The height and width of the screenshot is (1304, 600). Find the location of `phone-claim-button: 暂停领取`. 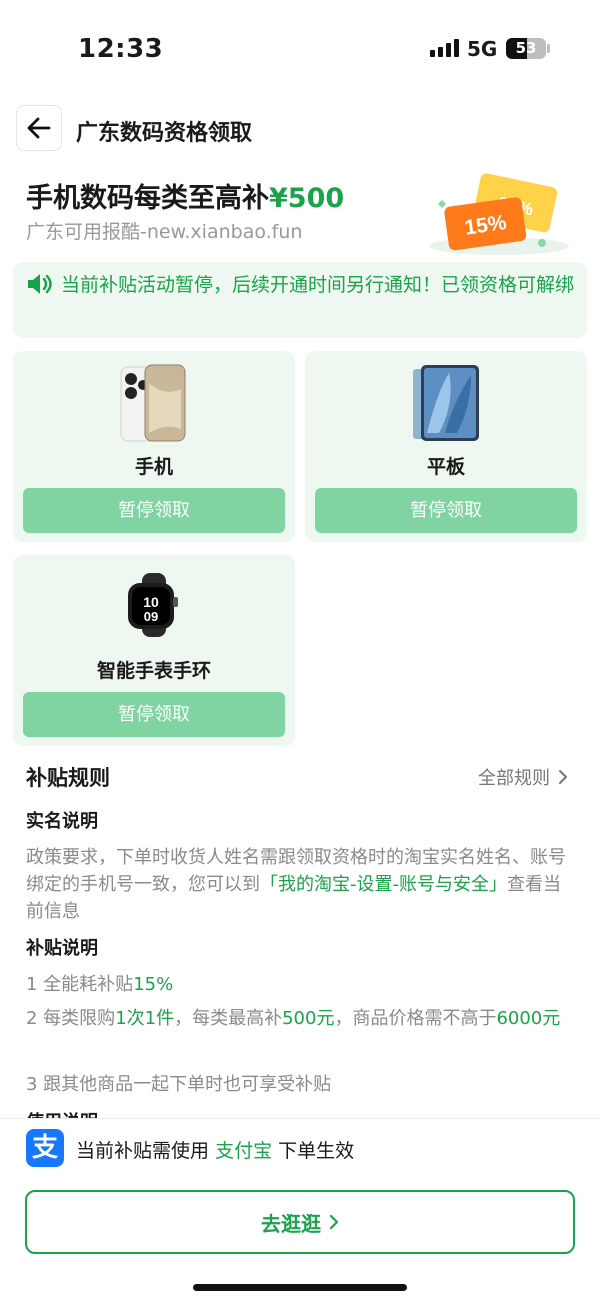

phone-claim-button: 暂停领取 is located at coordinates (154, 510).